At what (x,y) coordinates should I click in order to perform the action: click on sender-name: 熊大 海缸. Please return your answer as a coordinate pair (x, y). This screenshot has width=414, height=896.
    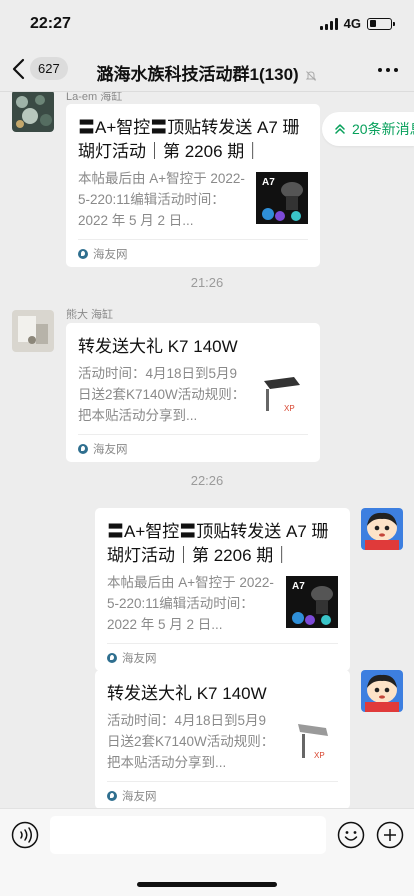
    Looking at the image, I should click on (90, 315).